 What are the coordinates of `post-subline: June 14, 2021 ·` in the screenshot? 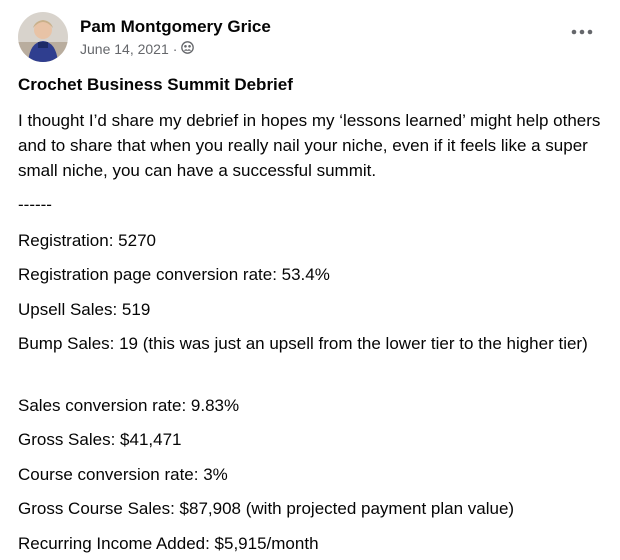 It's located at (175, 49).